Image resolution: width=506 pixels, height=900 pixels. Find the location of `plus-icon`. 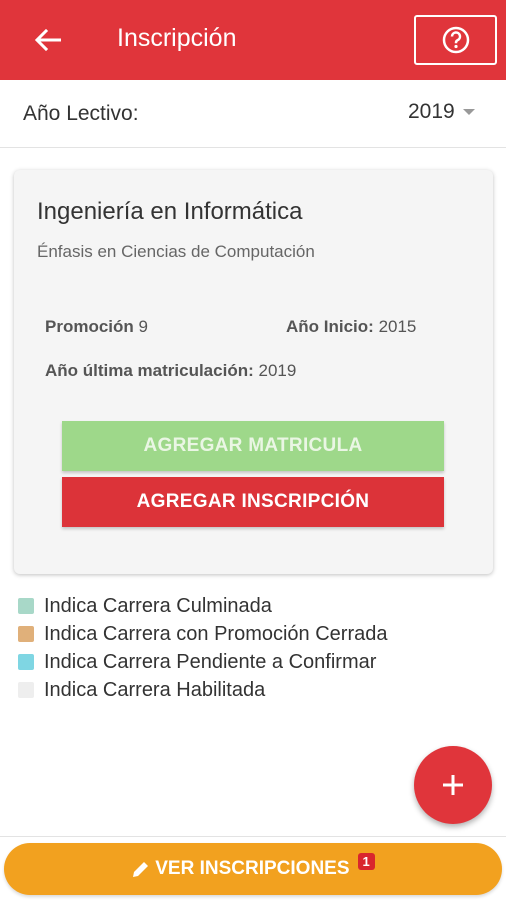

plus-icon is located at coordinates (453, 785).